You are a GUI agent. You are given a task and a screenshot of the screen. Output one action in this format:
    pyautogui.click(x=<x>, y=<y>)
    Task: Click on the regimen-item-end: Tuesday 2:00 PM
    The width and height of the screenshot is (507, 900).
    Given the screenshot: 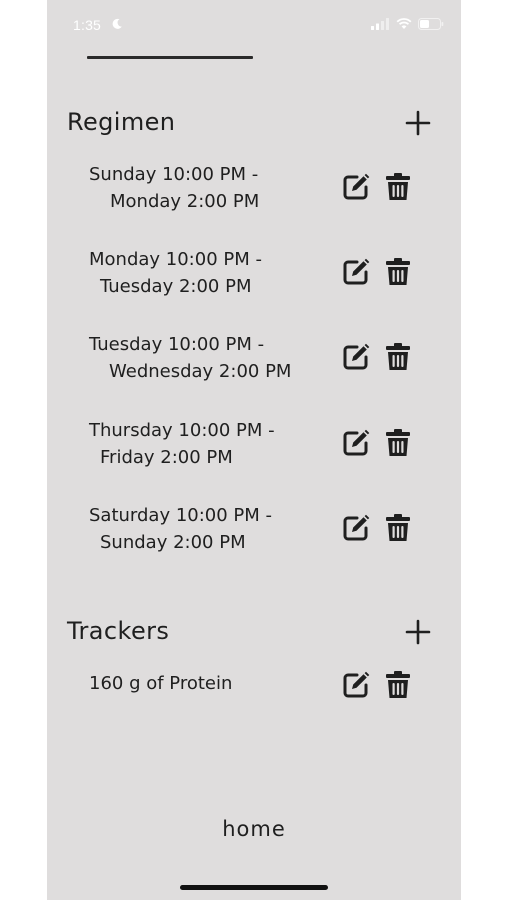 What is the action you would take?
    pyautogui.click(x=176, y=286)
    